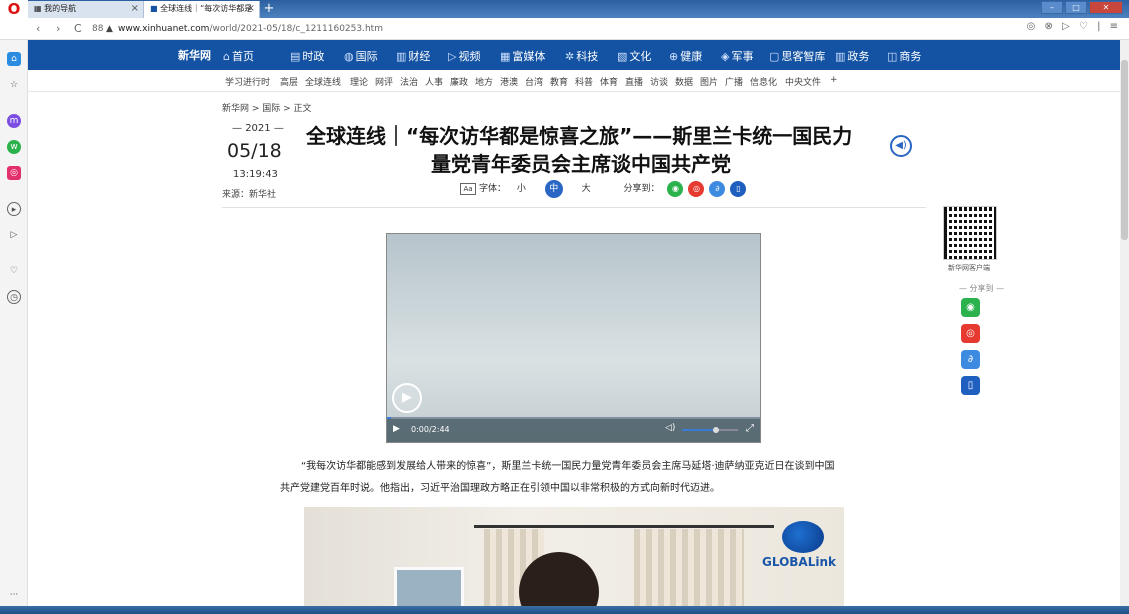  I want to click on nav-item-icon: ▷, so click(452, 56).